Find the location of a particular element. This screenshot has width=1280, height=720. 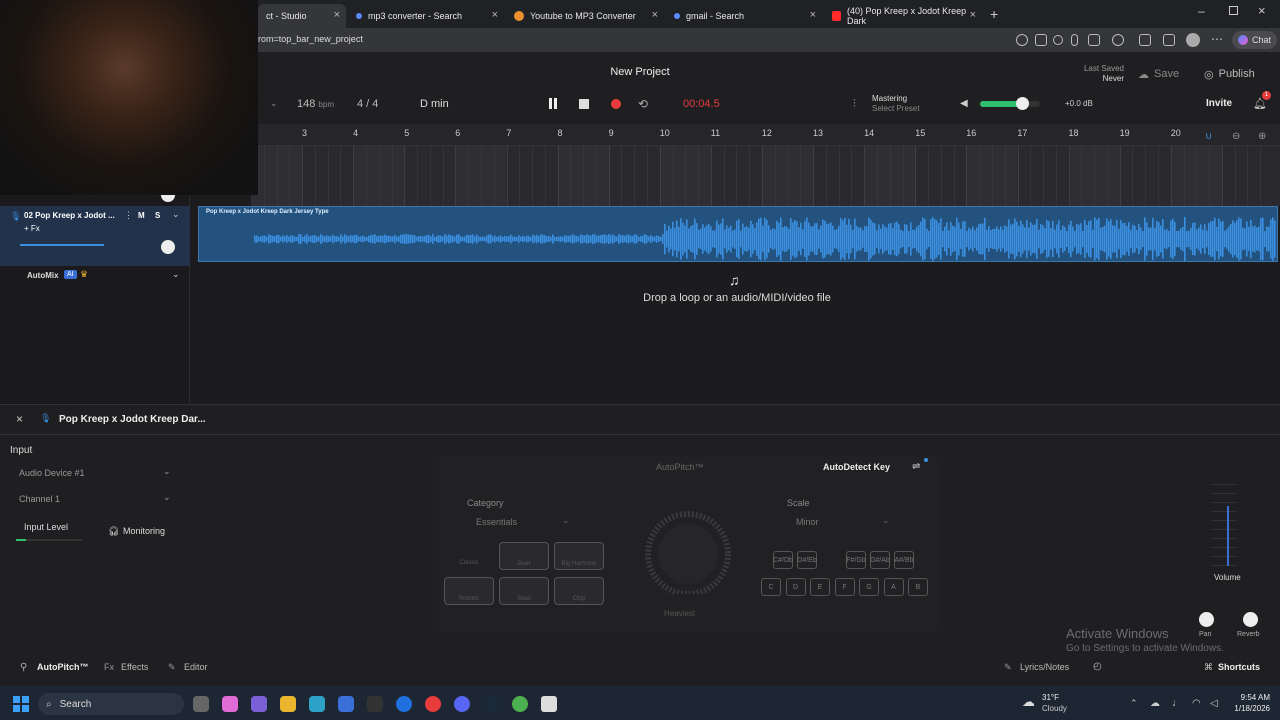

scale-key-button: F is located at coordinates (844, 587).